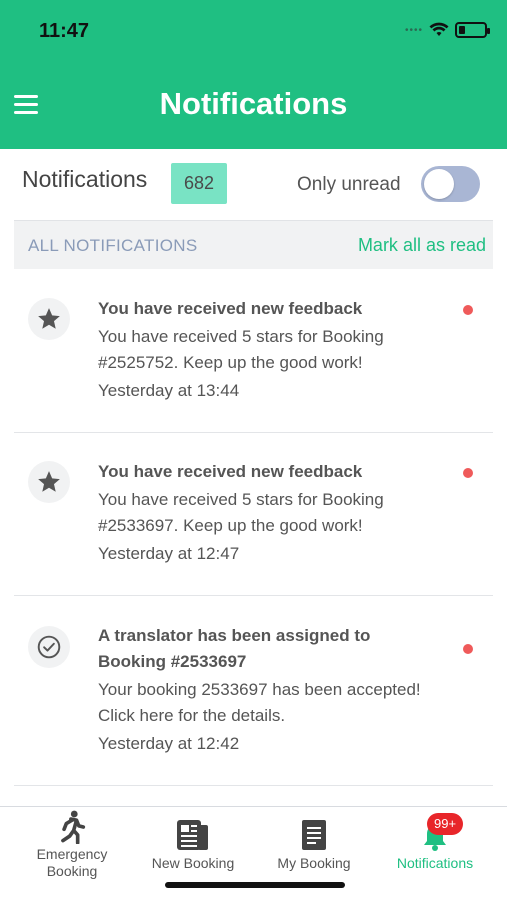 The height and width of the screenshot is (900, 507). I want to click on tab-my-booking: My Booking, so click(314, 847).